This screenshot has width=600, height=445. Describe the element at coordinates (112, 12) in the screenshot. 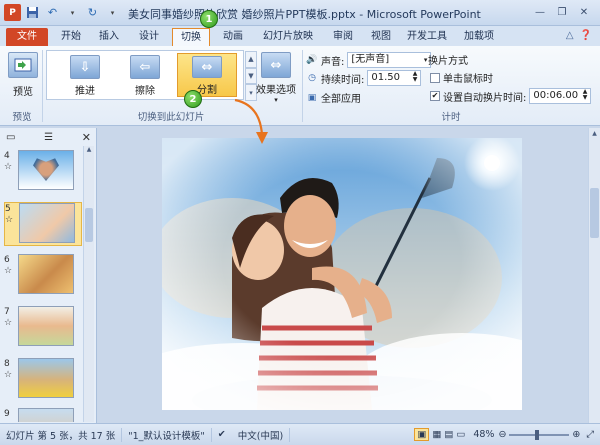

I see `customize-qat-icon: ▾` at that location.